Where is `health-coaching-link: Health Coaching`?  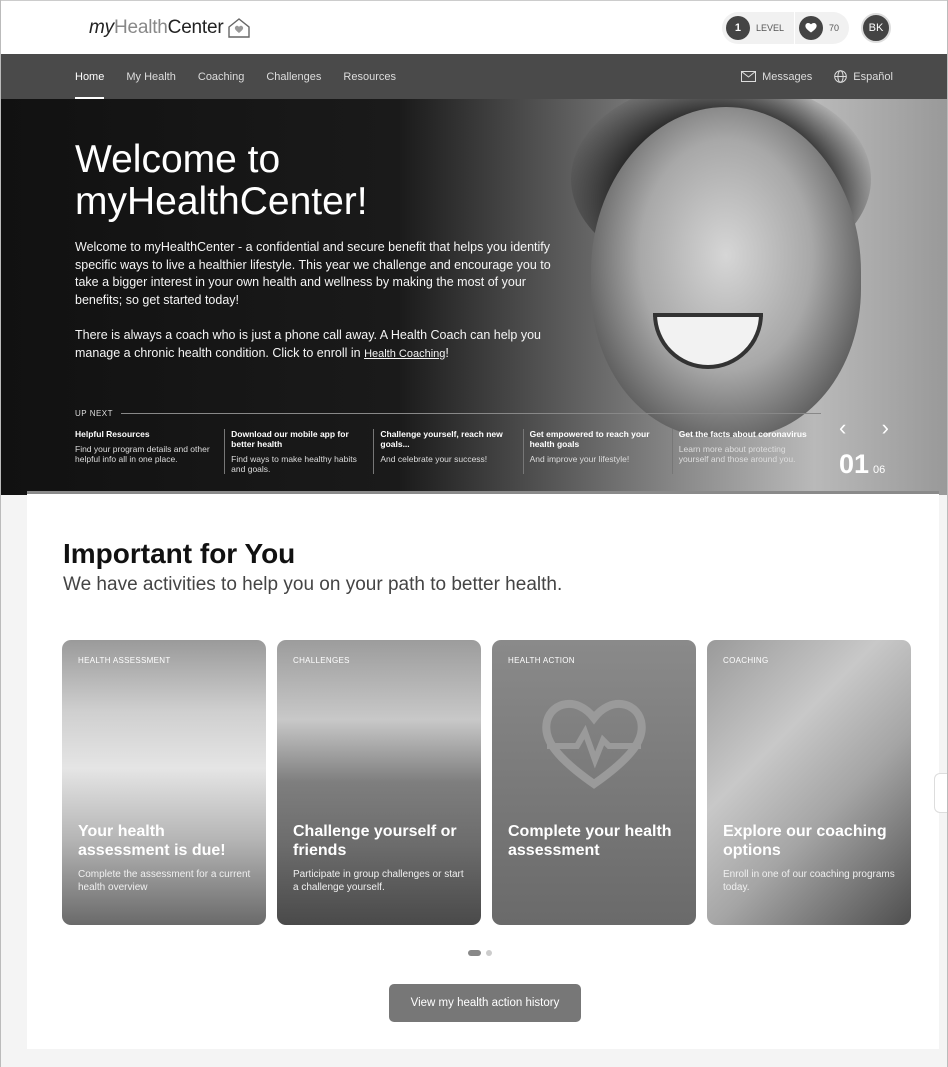 health-coaching-link: Health Coaching is located at coordinates (404, 354).